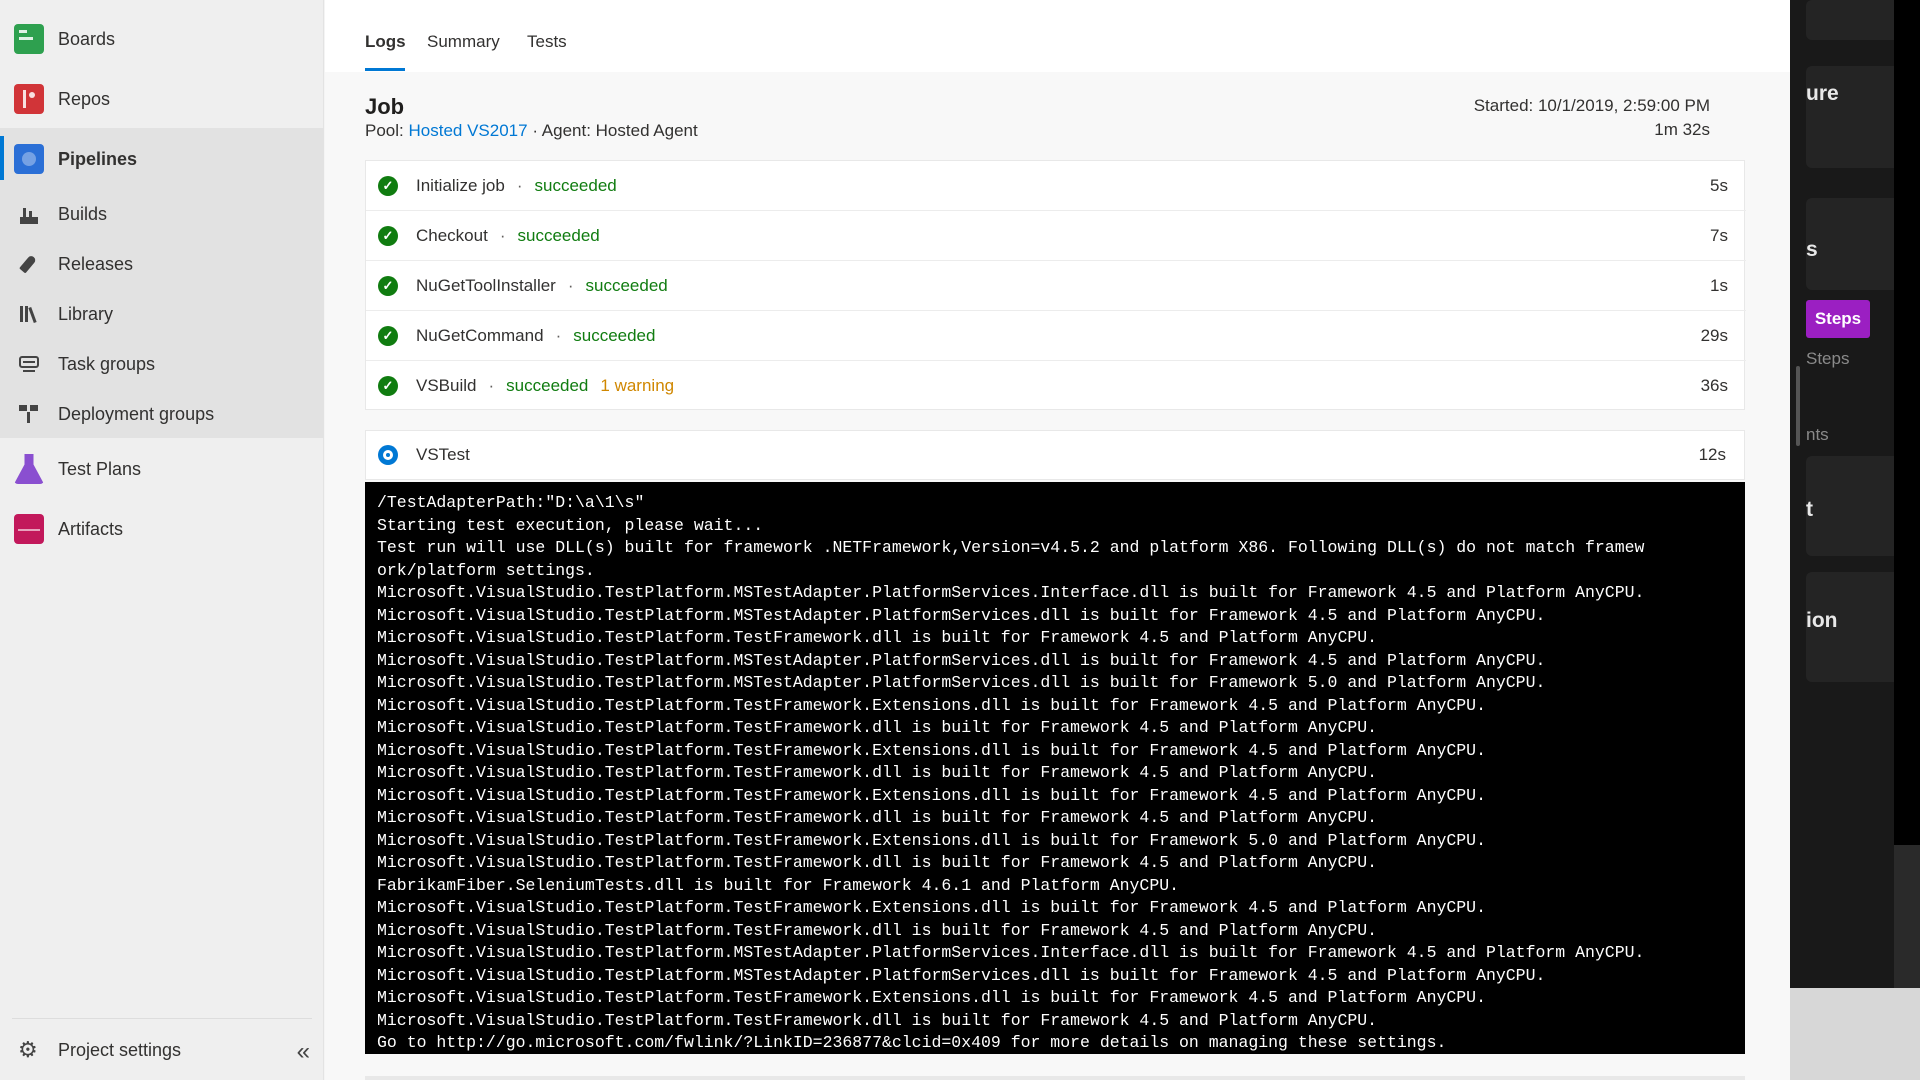 The width and height of the screenshot is (1920, 1080). I want to click on step-name: NuGetToolInstaller, so click(486, 285).